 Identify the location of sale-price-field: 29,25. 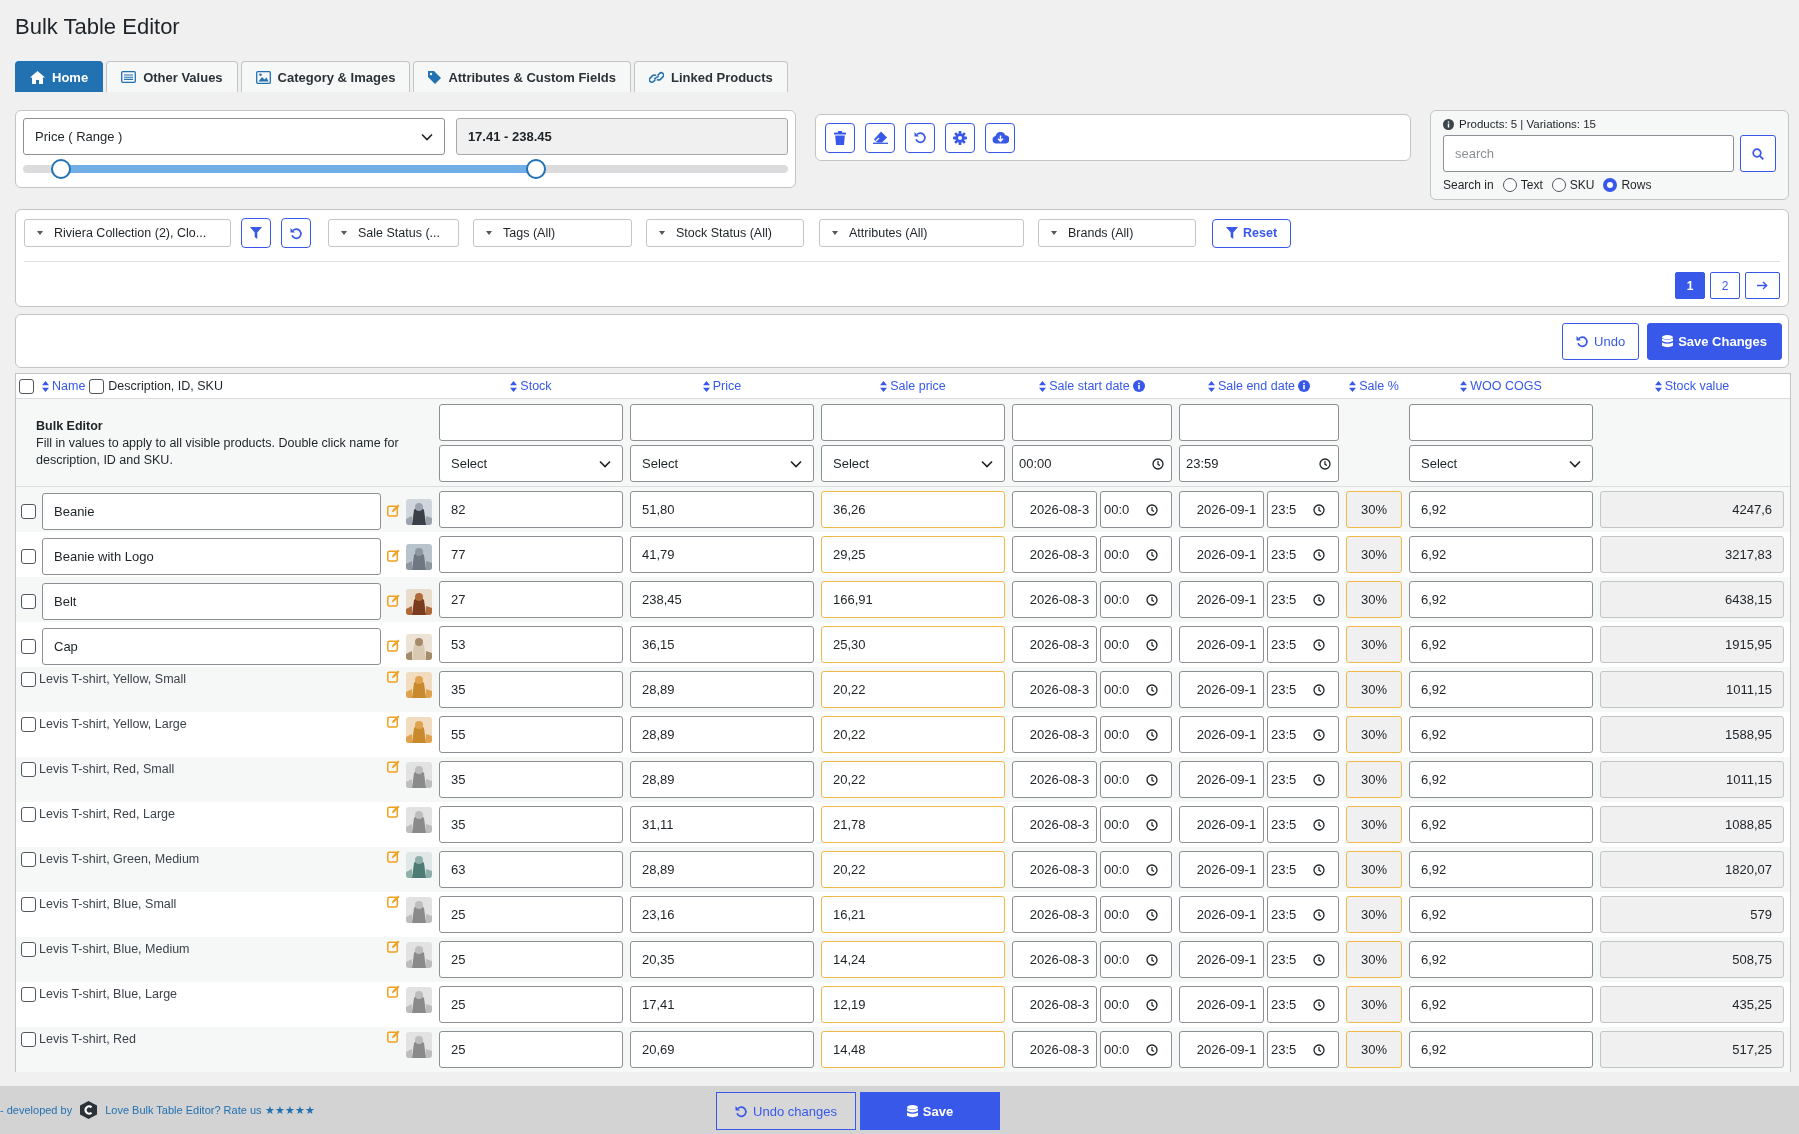
(913, 554).